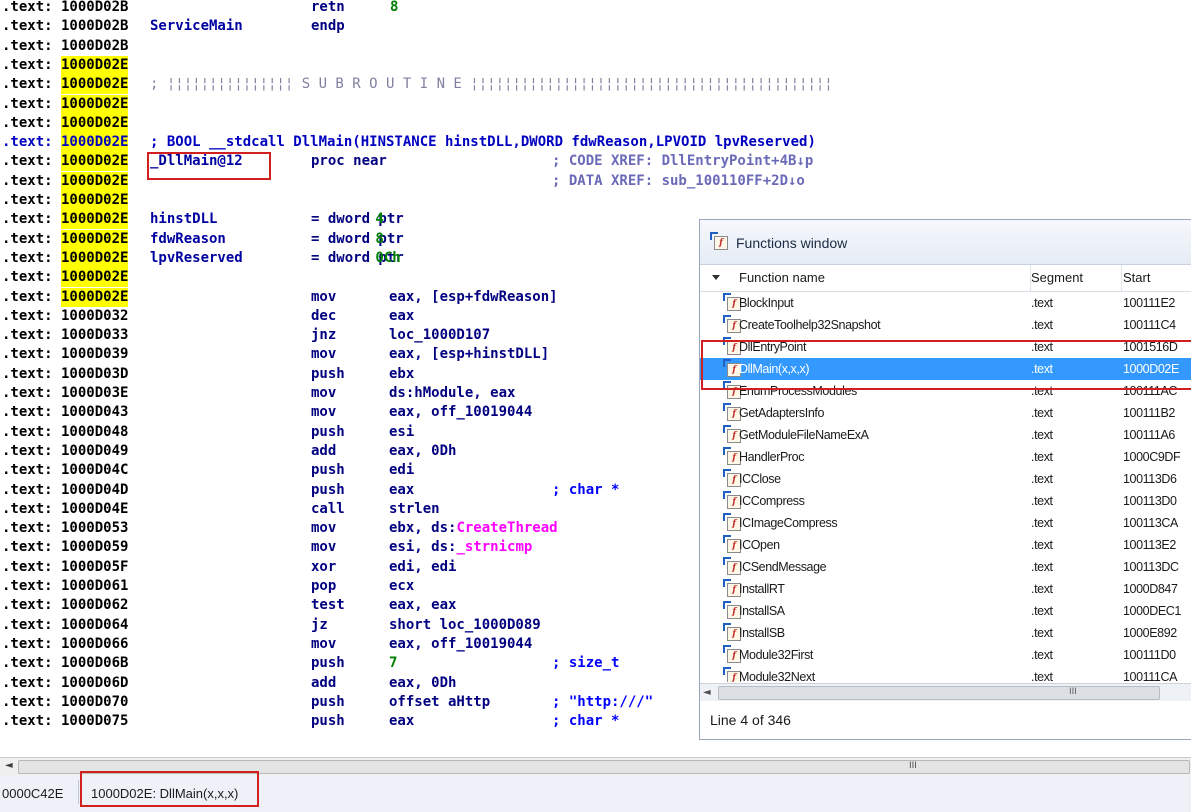 The height and width of the screenshot is (812, 1191). I want to click on function-name: GetModuleFileNameExA, so click(804, 435).